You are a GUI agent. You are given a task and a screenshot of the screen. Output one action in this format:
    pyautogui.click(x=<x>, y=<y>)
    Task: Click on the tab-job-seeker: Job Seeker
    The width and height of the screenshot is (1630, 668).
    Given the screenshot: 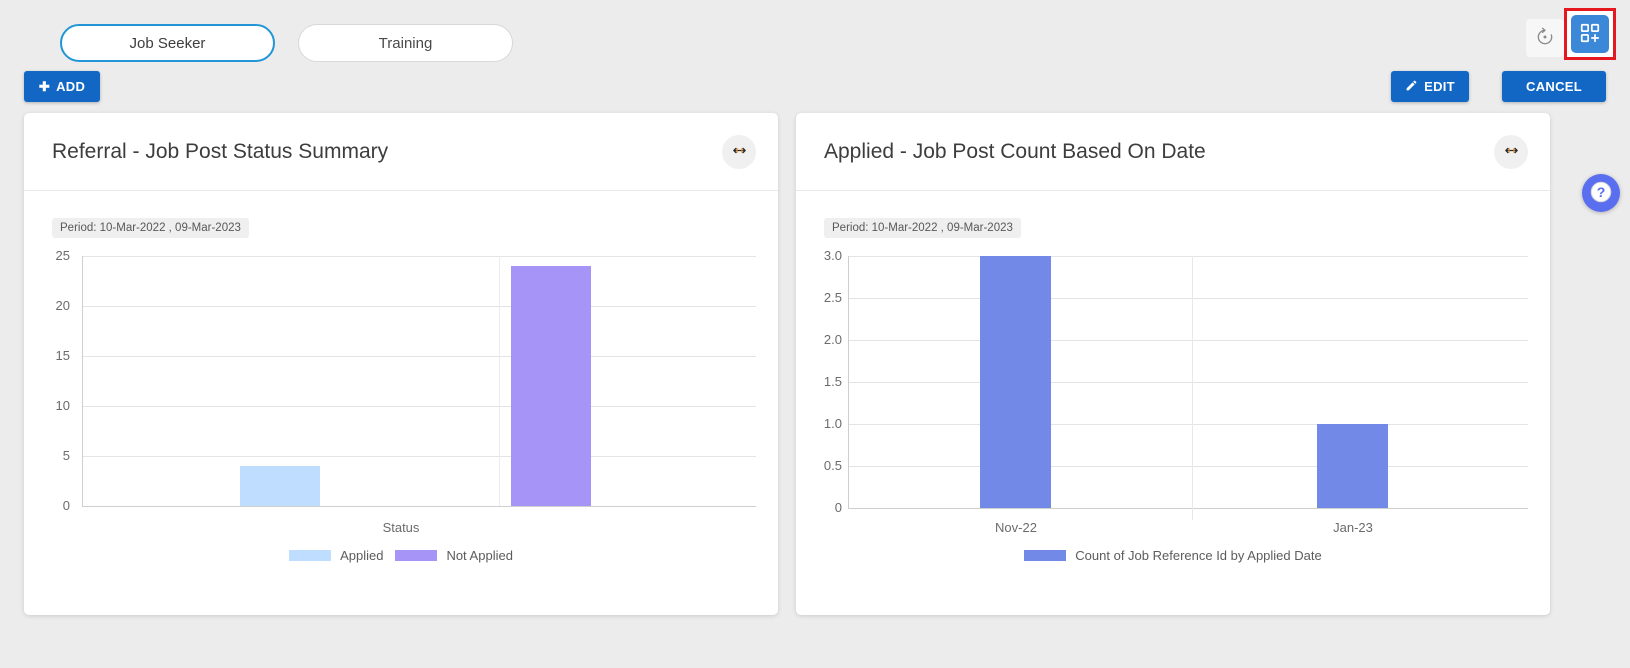 What is the action you would take?
    pyautogui.click(x=167, y=43)
    